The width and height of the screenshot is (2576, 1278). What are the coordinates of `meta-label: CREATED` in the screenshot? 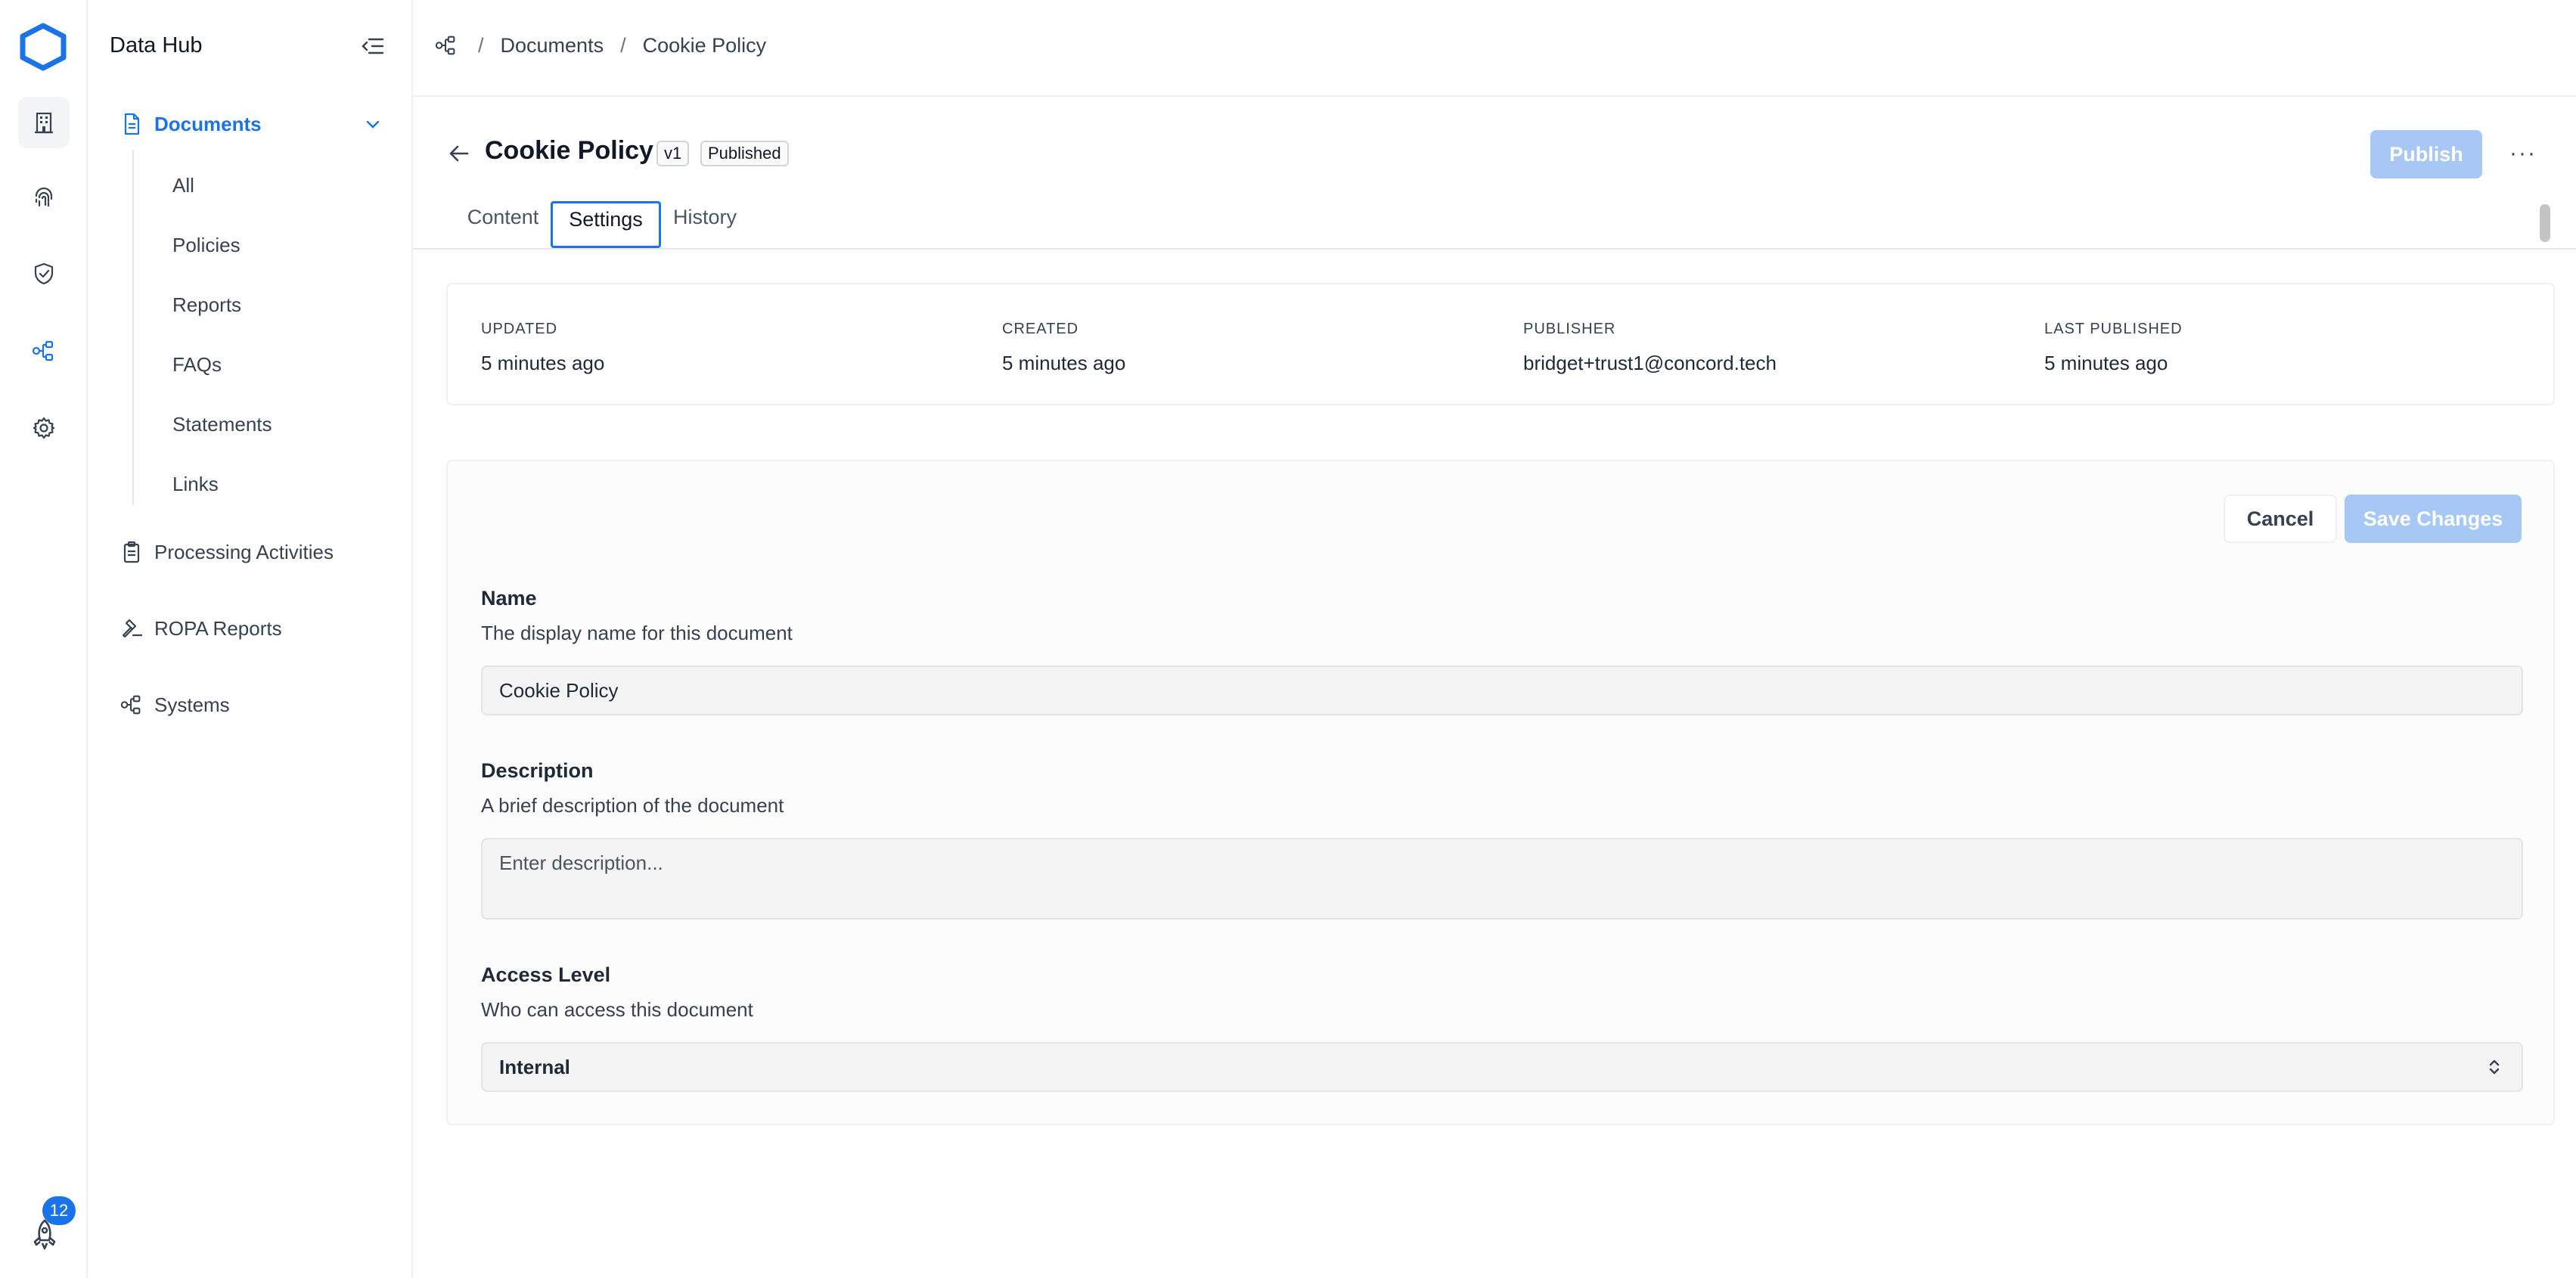 It's located at (1040, 329).